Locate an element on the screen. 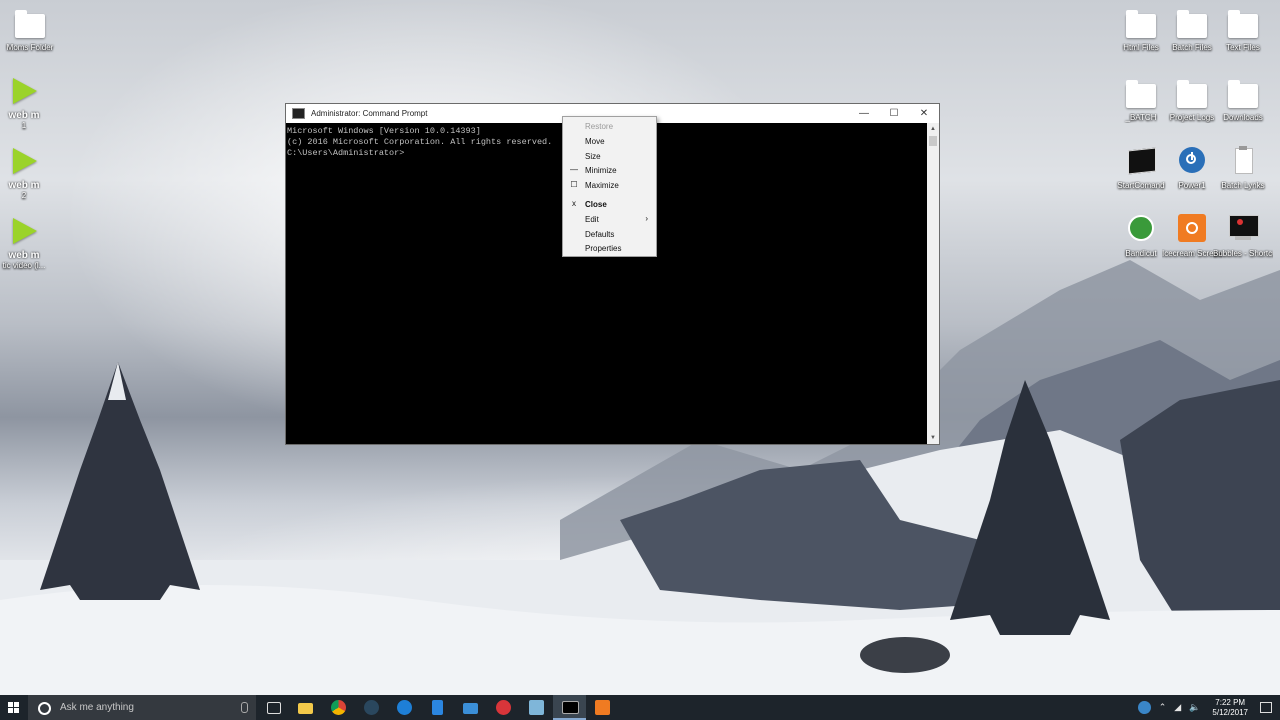  steam-icon is located at coordinates (371, 707).